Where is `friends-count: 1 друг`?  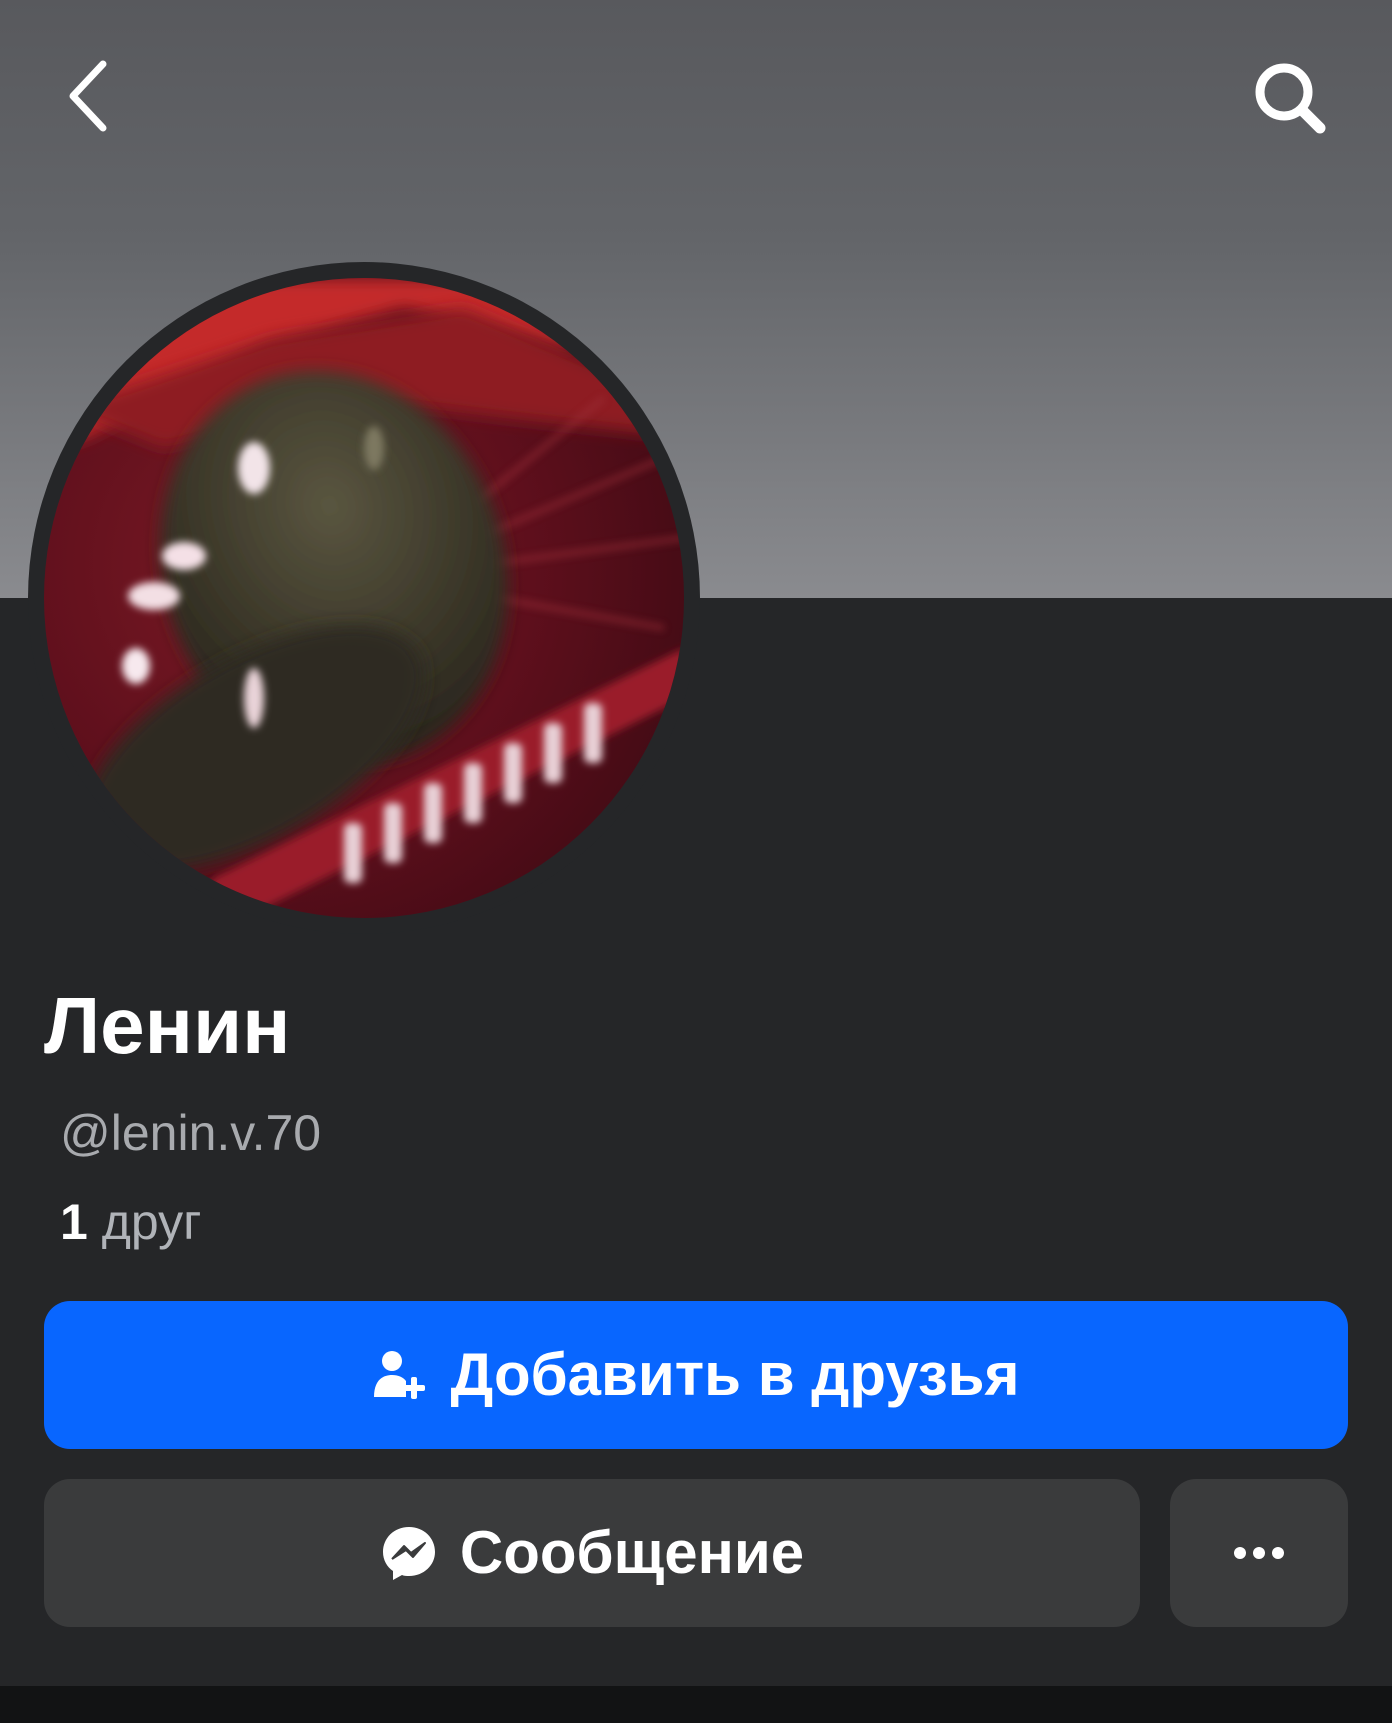 friends-count: 1 друг is located at coordinates (130, 1222).